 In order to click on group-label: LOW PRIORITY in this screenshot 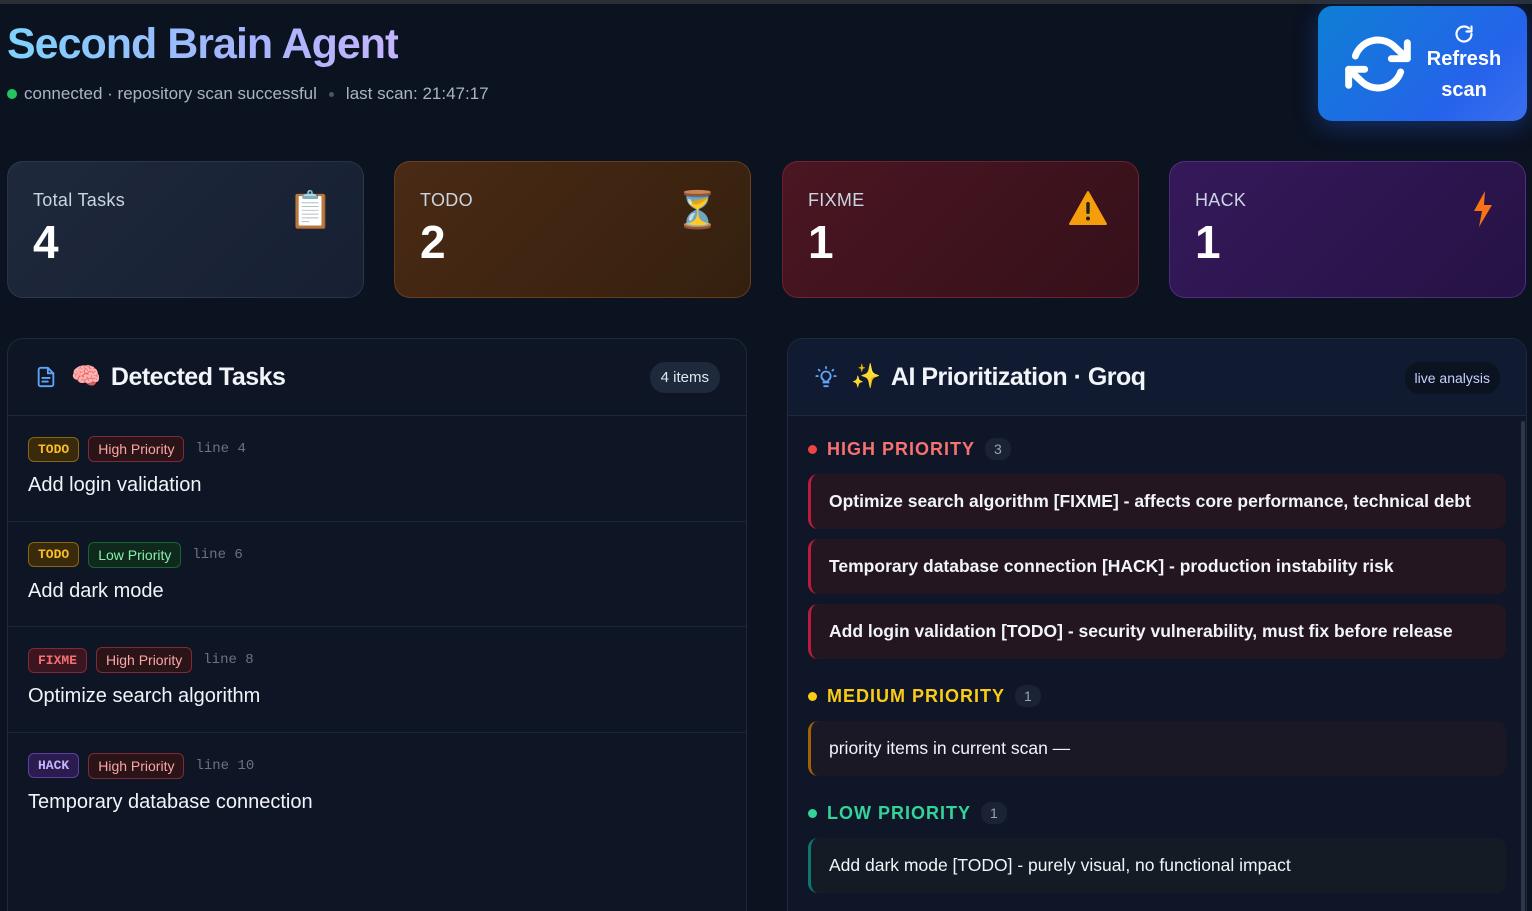, I will do `click(899, 812)`.